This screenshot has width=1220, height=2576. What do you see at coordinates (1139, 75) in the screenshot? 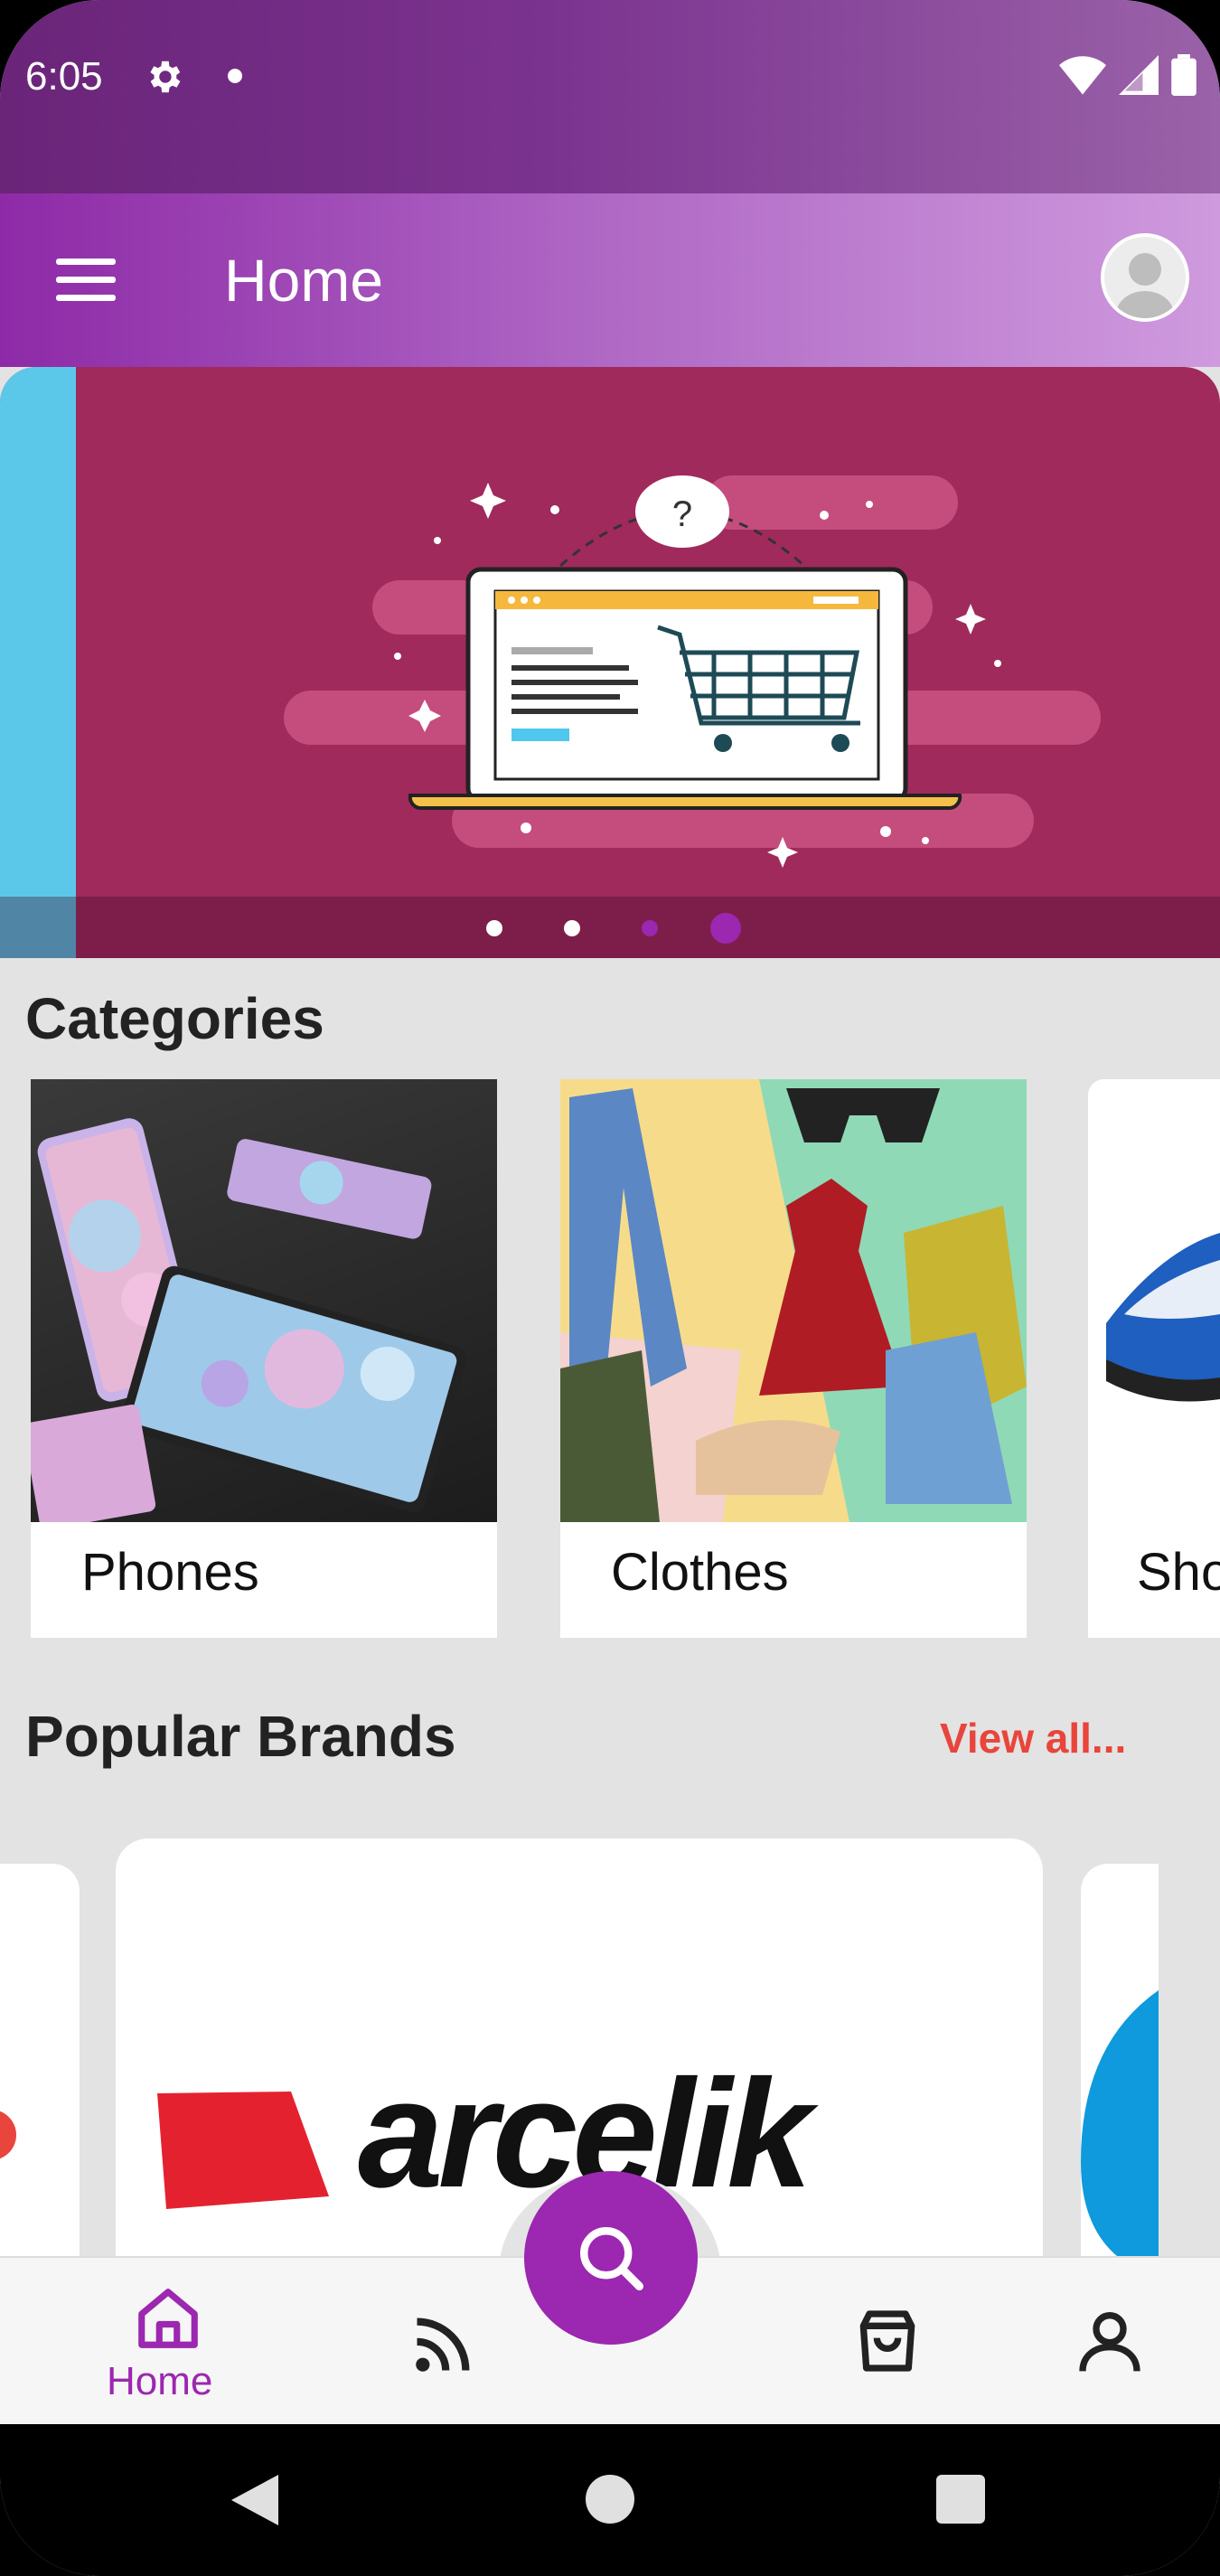
I see `signal-icon` at bounding box center [1139, 75].